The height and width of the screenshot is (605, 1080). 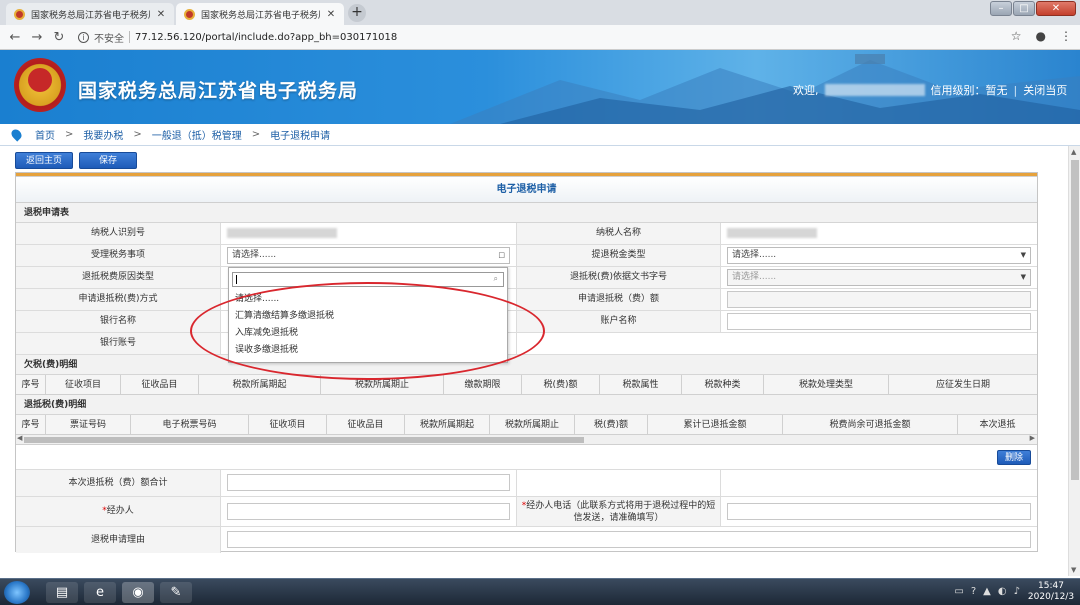 I want to click on close-window-icon: ✕, so click(x=1056, y=8).